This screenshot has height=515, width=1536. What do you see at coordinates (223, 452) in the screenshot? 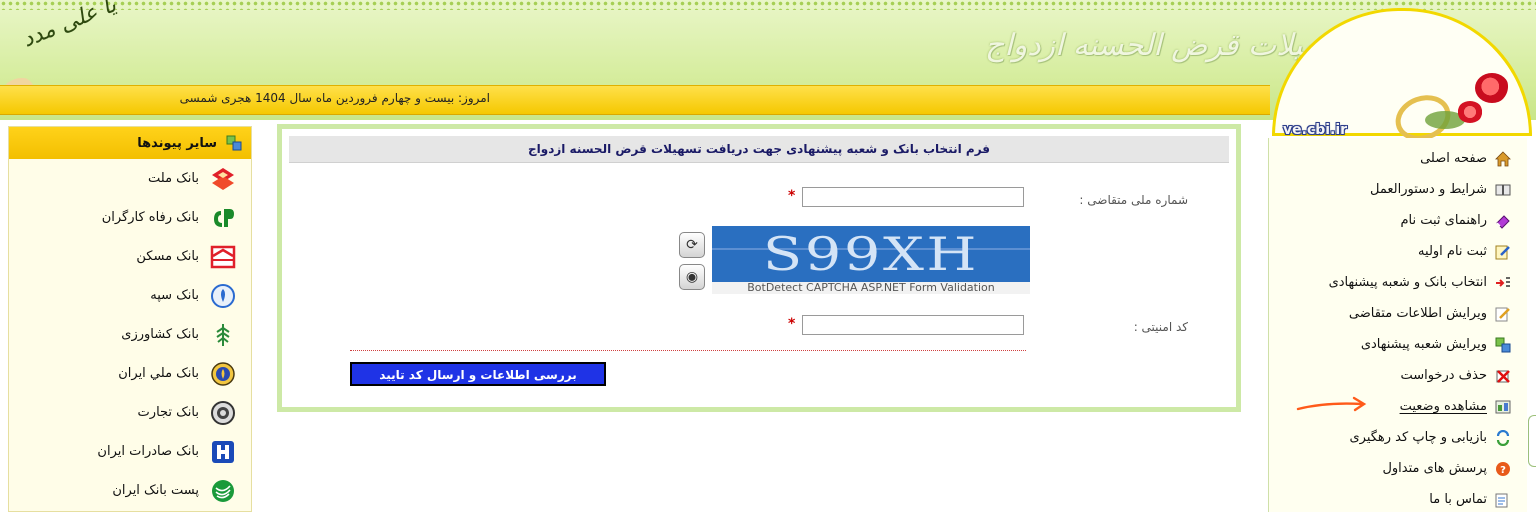
I see `bank-saderat-icon` at bounding box center [223, 452].